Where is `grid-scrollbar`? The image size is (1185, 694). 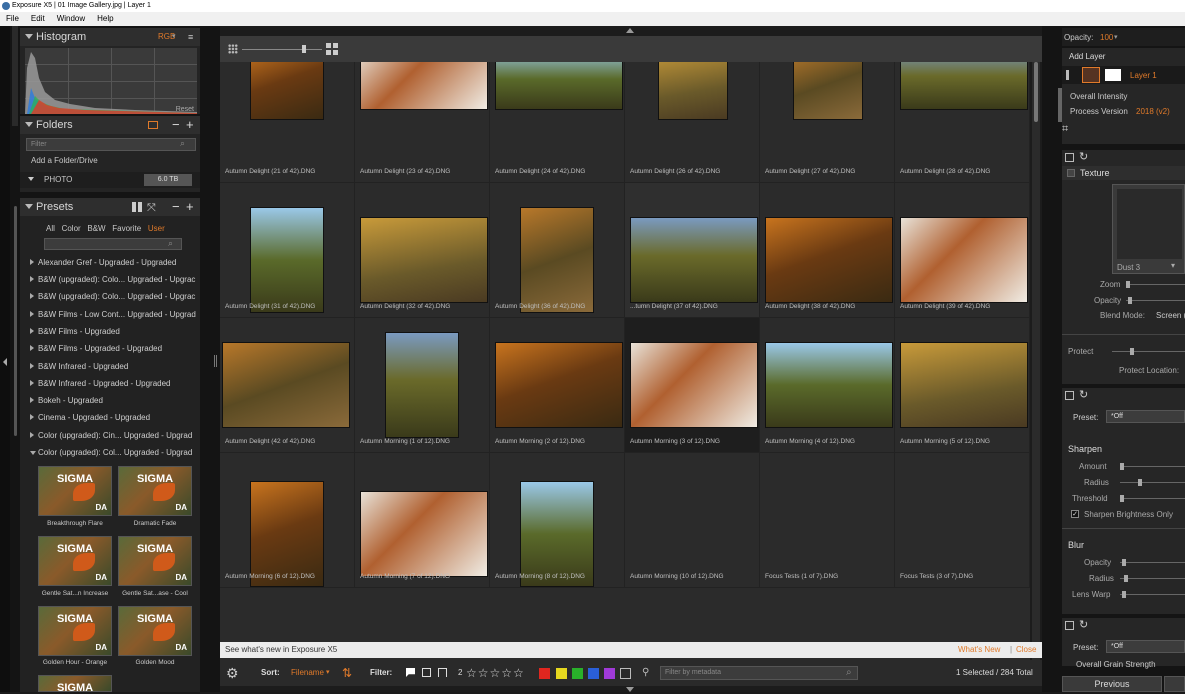 grid-scrollbar is located at coordinates (1036, 364).